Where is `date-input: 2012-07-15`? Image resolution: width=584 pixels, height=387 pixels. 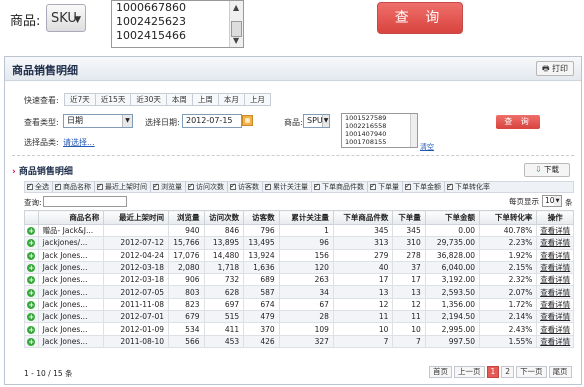
date-input: 2012-07-15 is located at coordinates (212, 121).